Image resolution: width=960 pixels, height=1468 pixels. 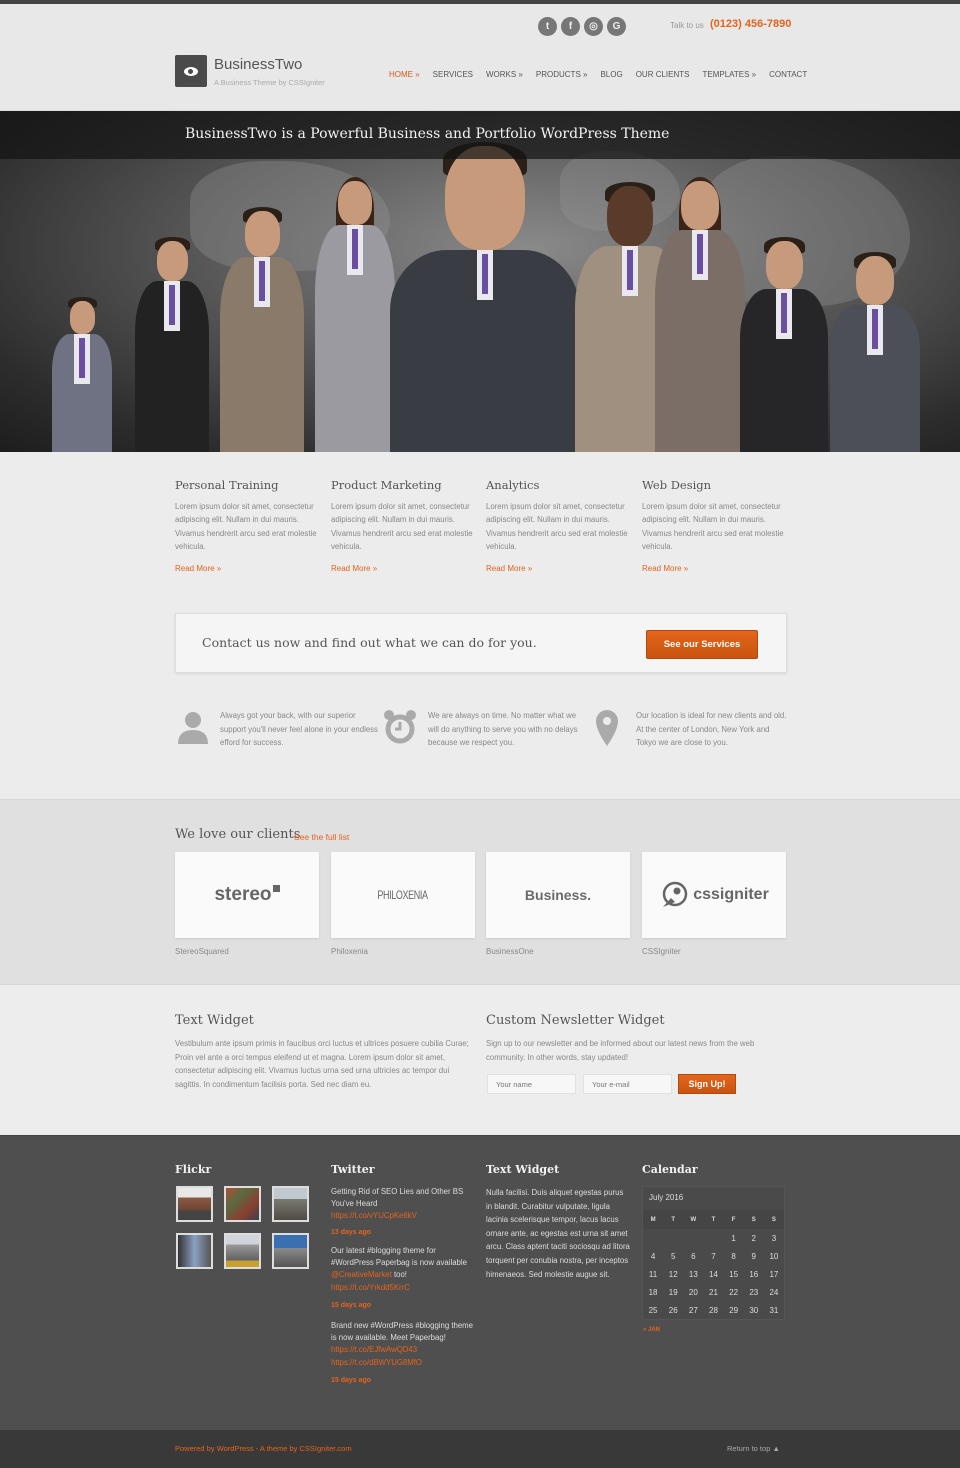 I want to click on instagram-icon: ◎, so click(x=593, y=26).